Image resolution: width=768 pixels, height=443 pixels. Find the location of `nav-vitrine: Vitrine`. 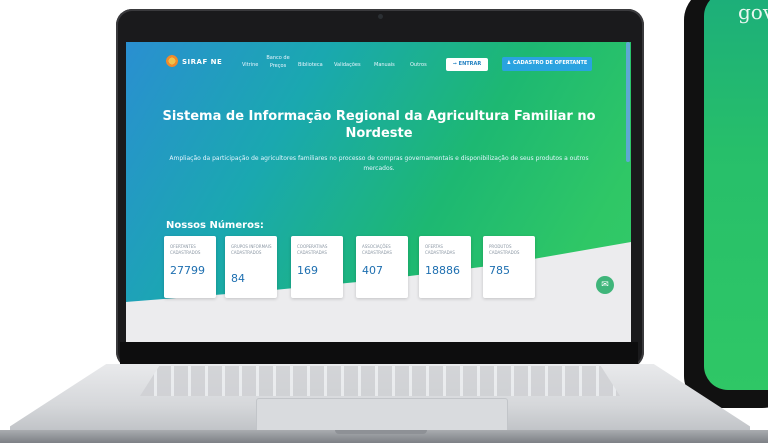

nav-vitrine: Vitrine is located at coordinates (250, 65).